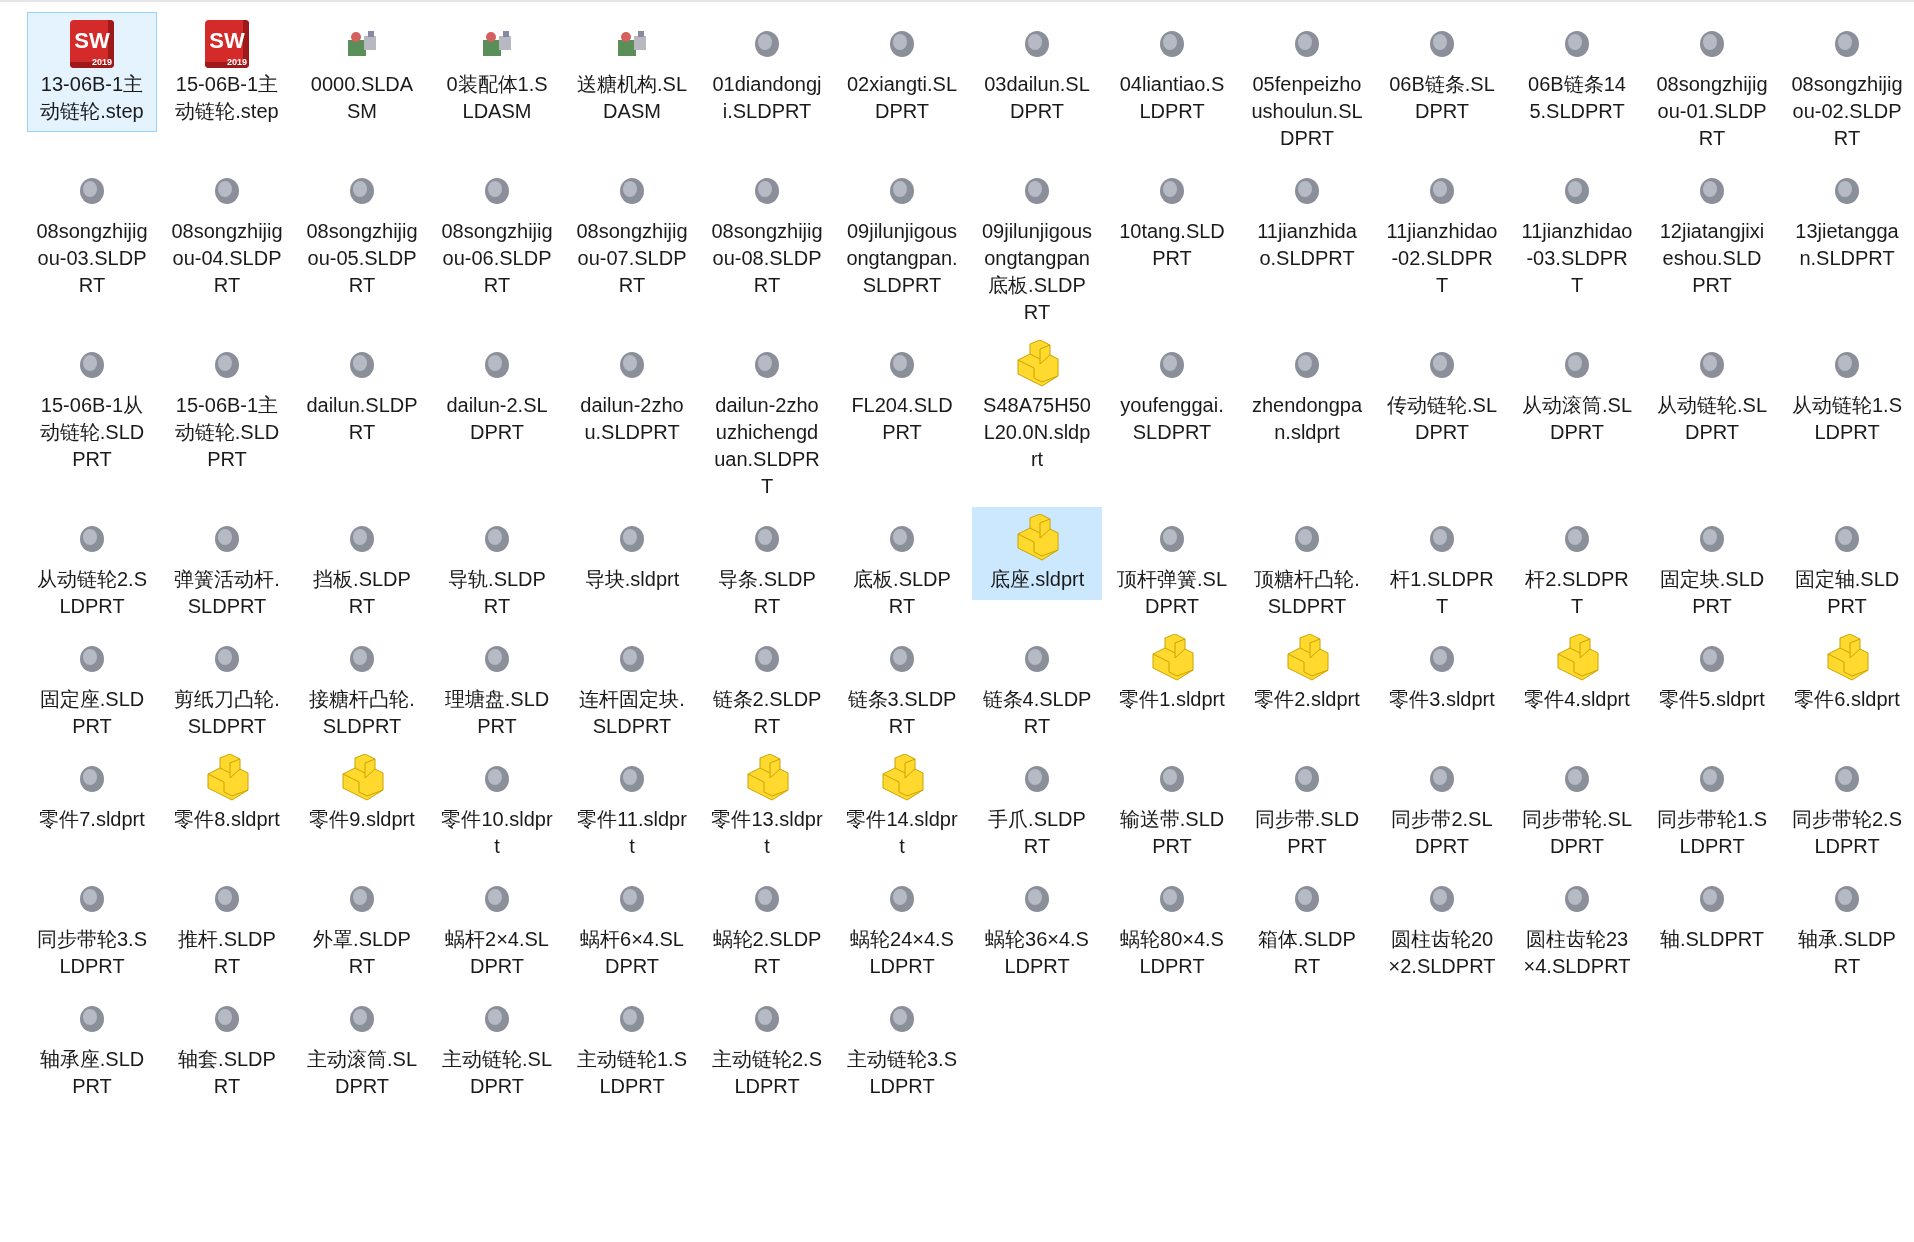 This screenshot has height=1242, width=1914. What do you see at coordinates (1307, 927) in the screenshot?
I see `file-item: 箱体.SLDPRT` at bounding box center [1307, 927].